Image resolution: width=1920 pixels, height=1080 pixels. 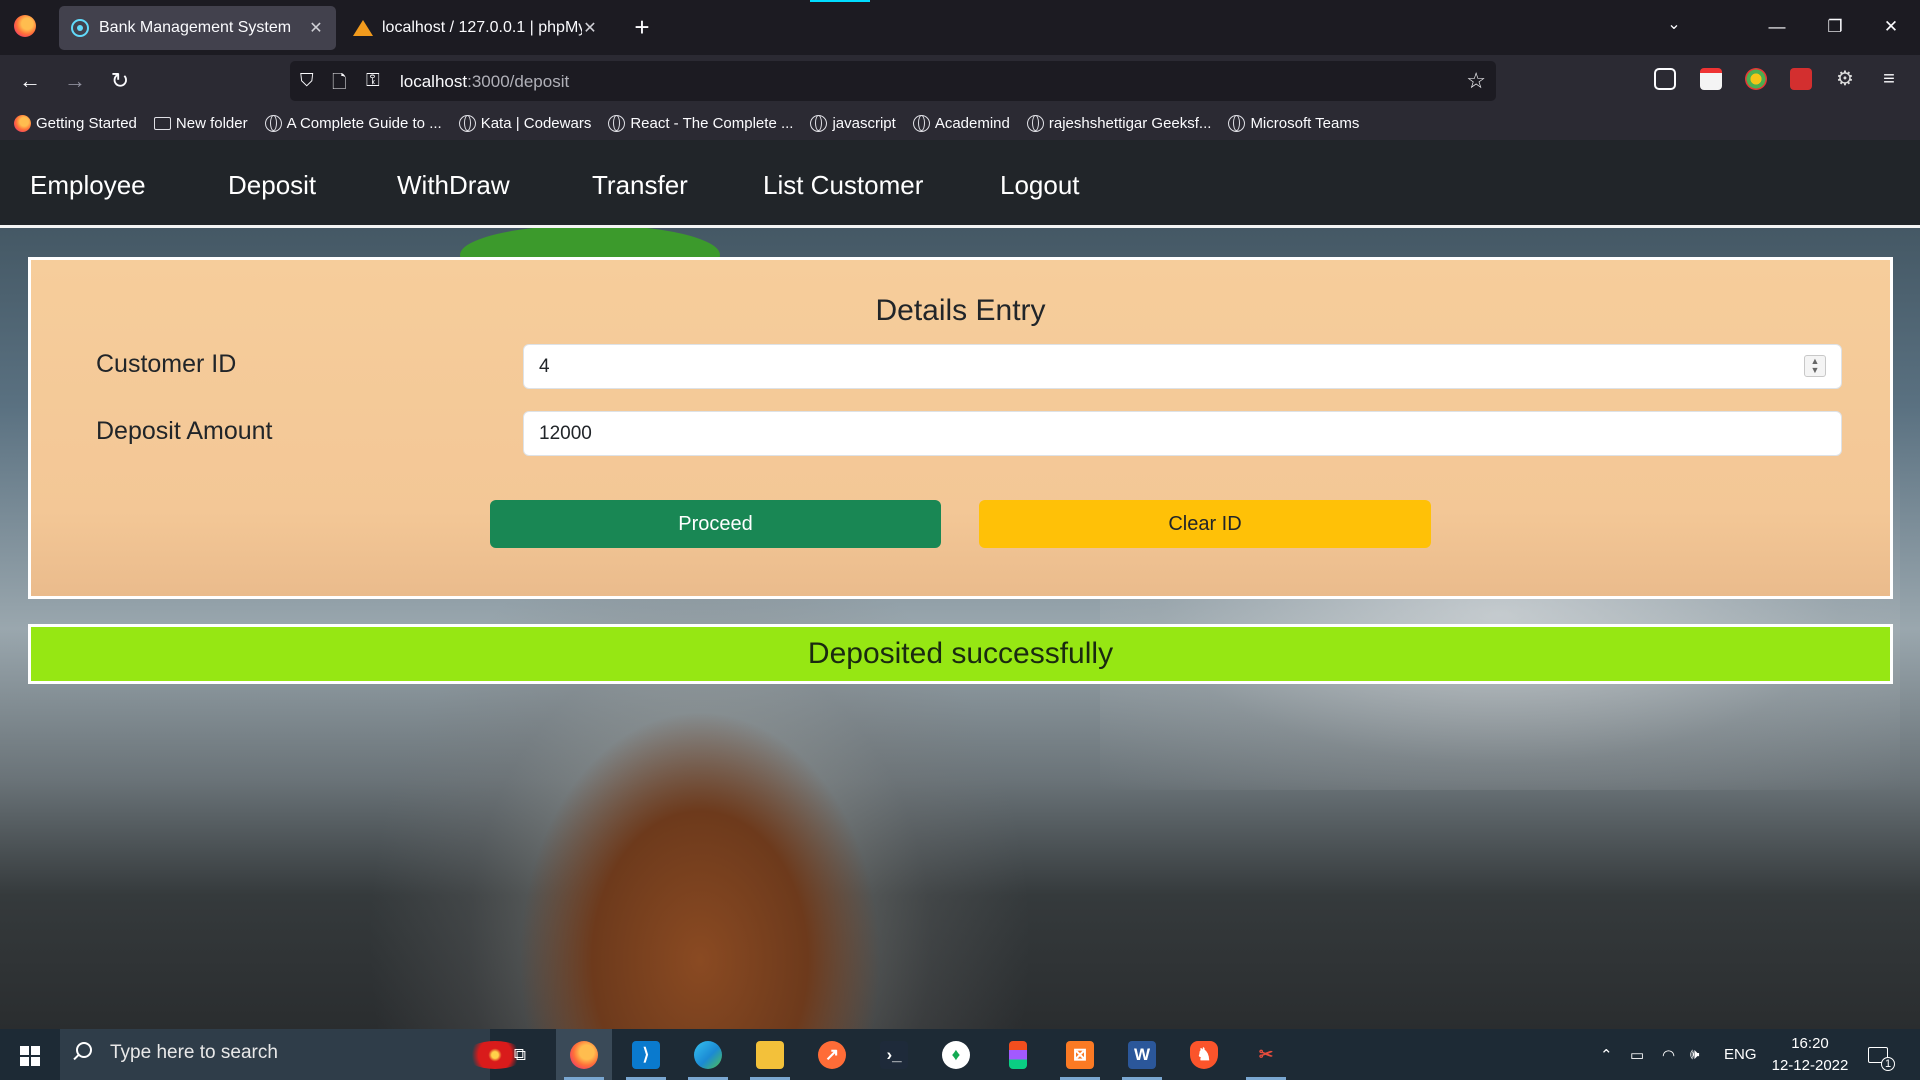 I want to click on clock-time: 16:20, so click(x=1810, y=1043).